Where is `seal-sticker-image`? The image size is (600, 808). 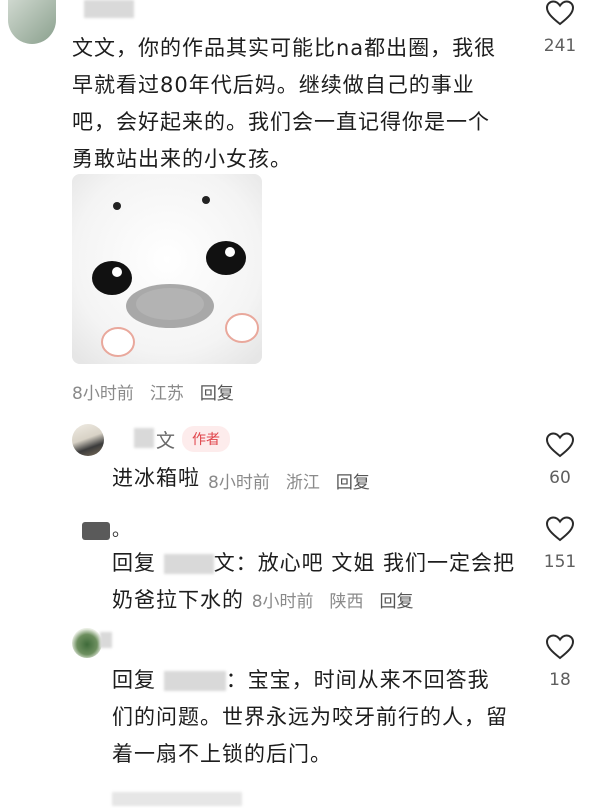 seal-sticker-image is located at coordinates (167, 269).